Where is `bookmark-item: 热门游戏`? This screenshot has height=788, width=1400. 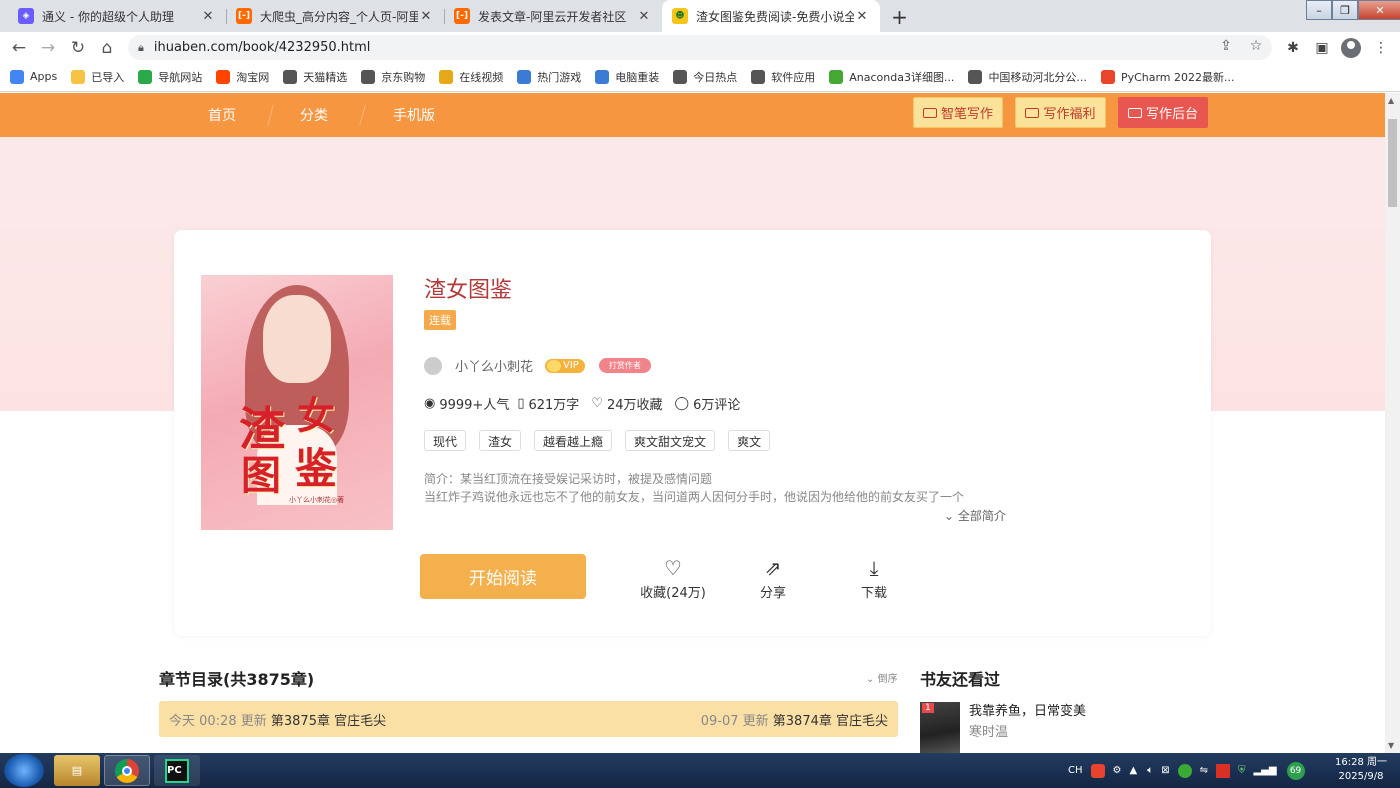
bookmark-item: 热门游戏 is located at coordinates (549, 77).